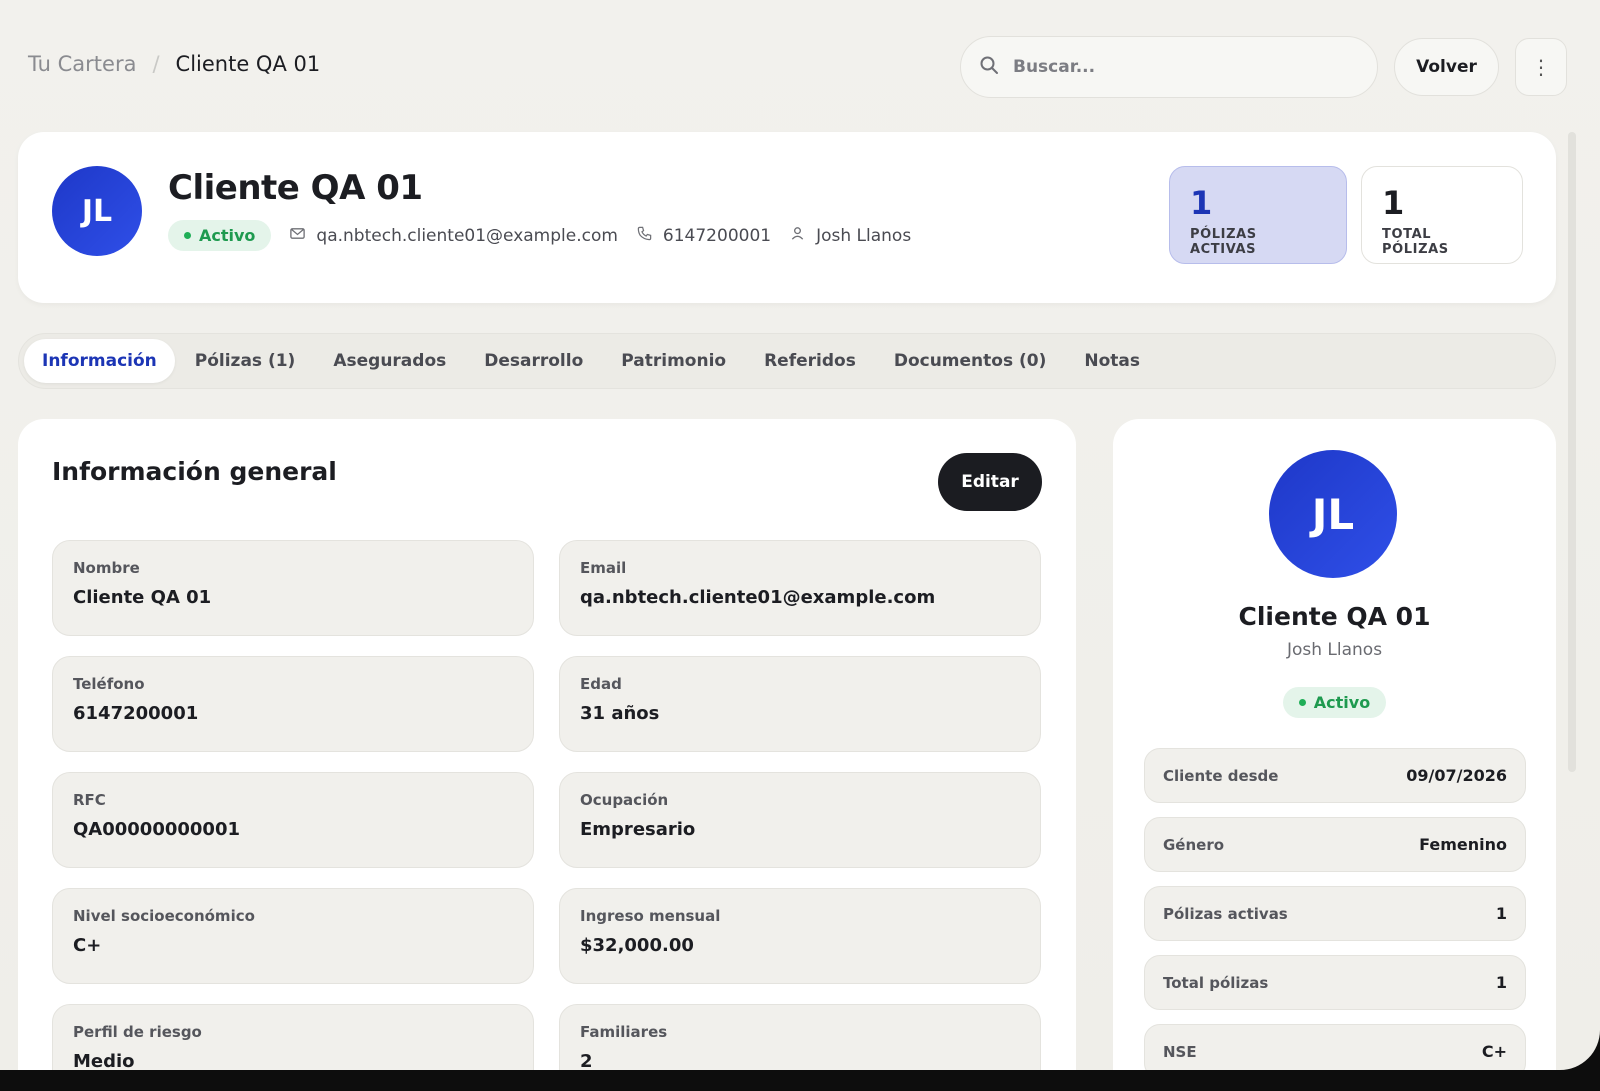 This screenshot has height=1091, width=1600. What do you see at coordinates (644, 236) in the screenshot?
I see `phone-icon` at bounding box center [644, 236].